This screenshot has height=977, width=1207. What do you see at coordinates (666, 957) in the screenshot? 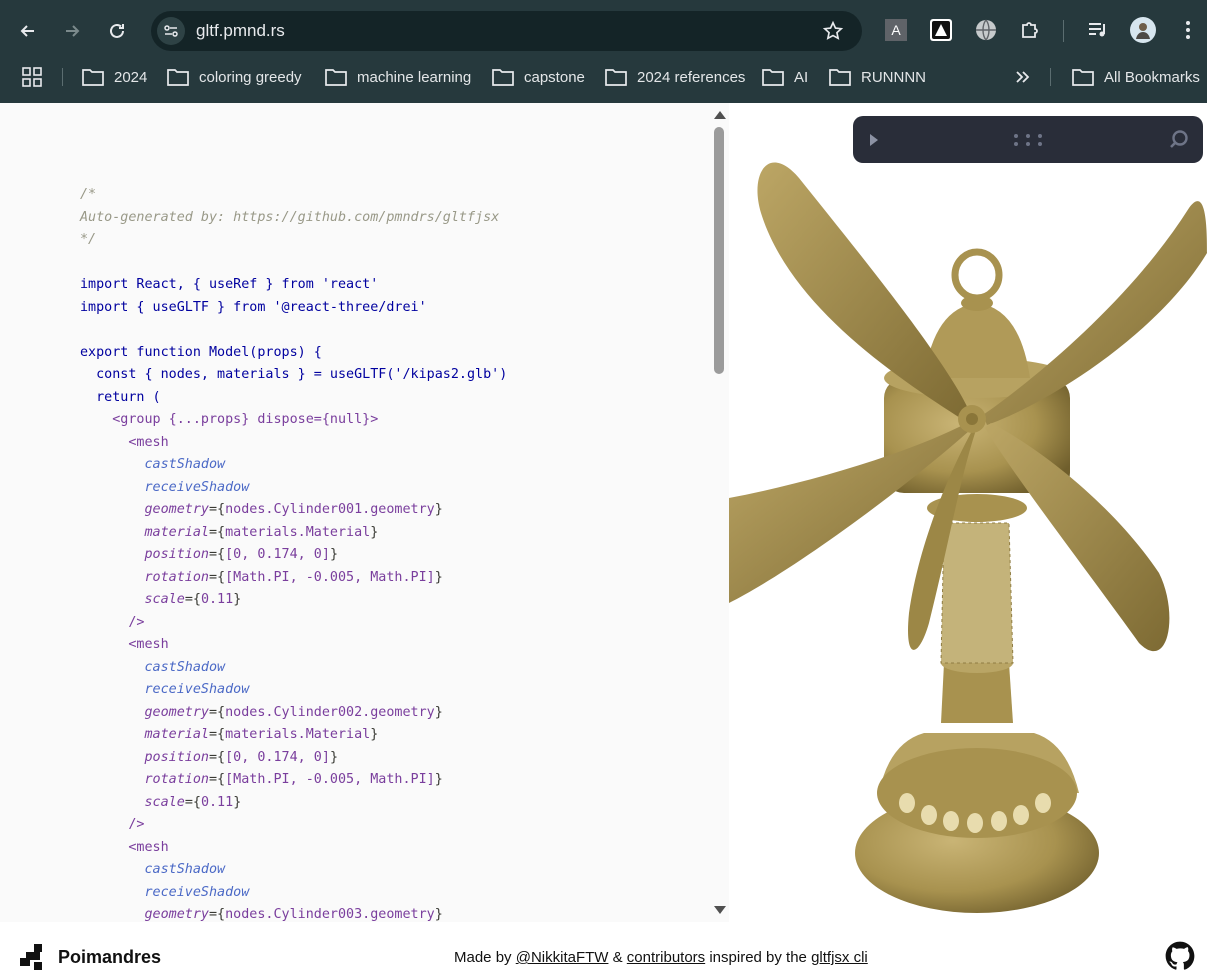
I see `contributors-link: contributors` at bounding box center [666, 957].